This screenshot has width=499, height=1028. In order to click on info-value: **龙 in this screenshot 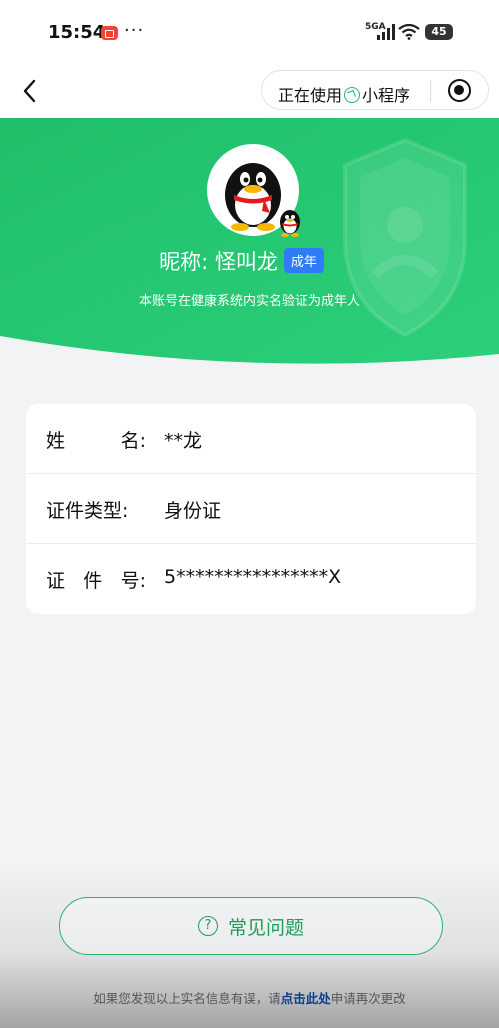, I will do `click(183, 441)`.